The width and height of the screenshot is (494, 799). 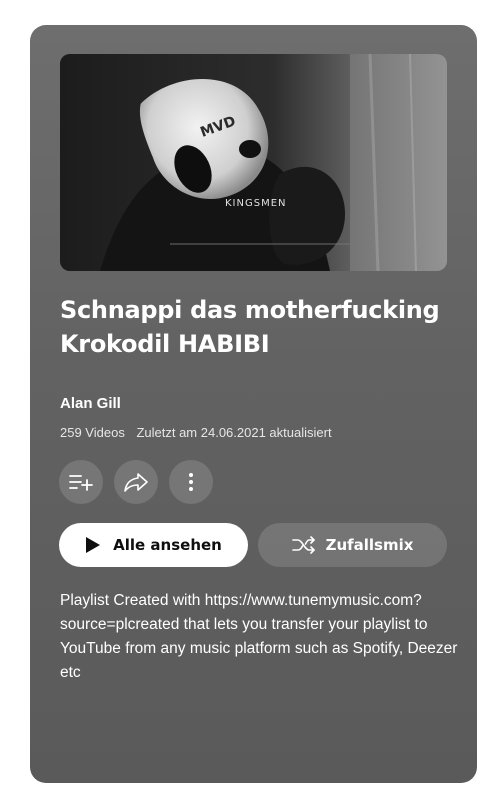 I want to click on shuffle-button: Zufallsmix, so click(x=352, y=545).